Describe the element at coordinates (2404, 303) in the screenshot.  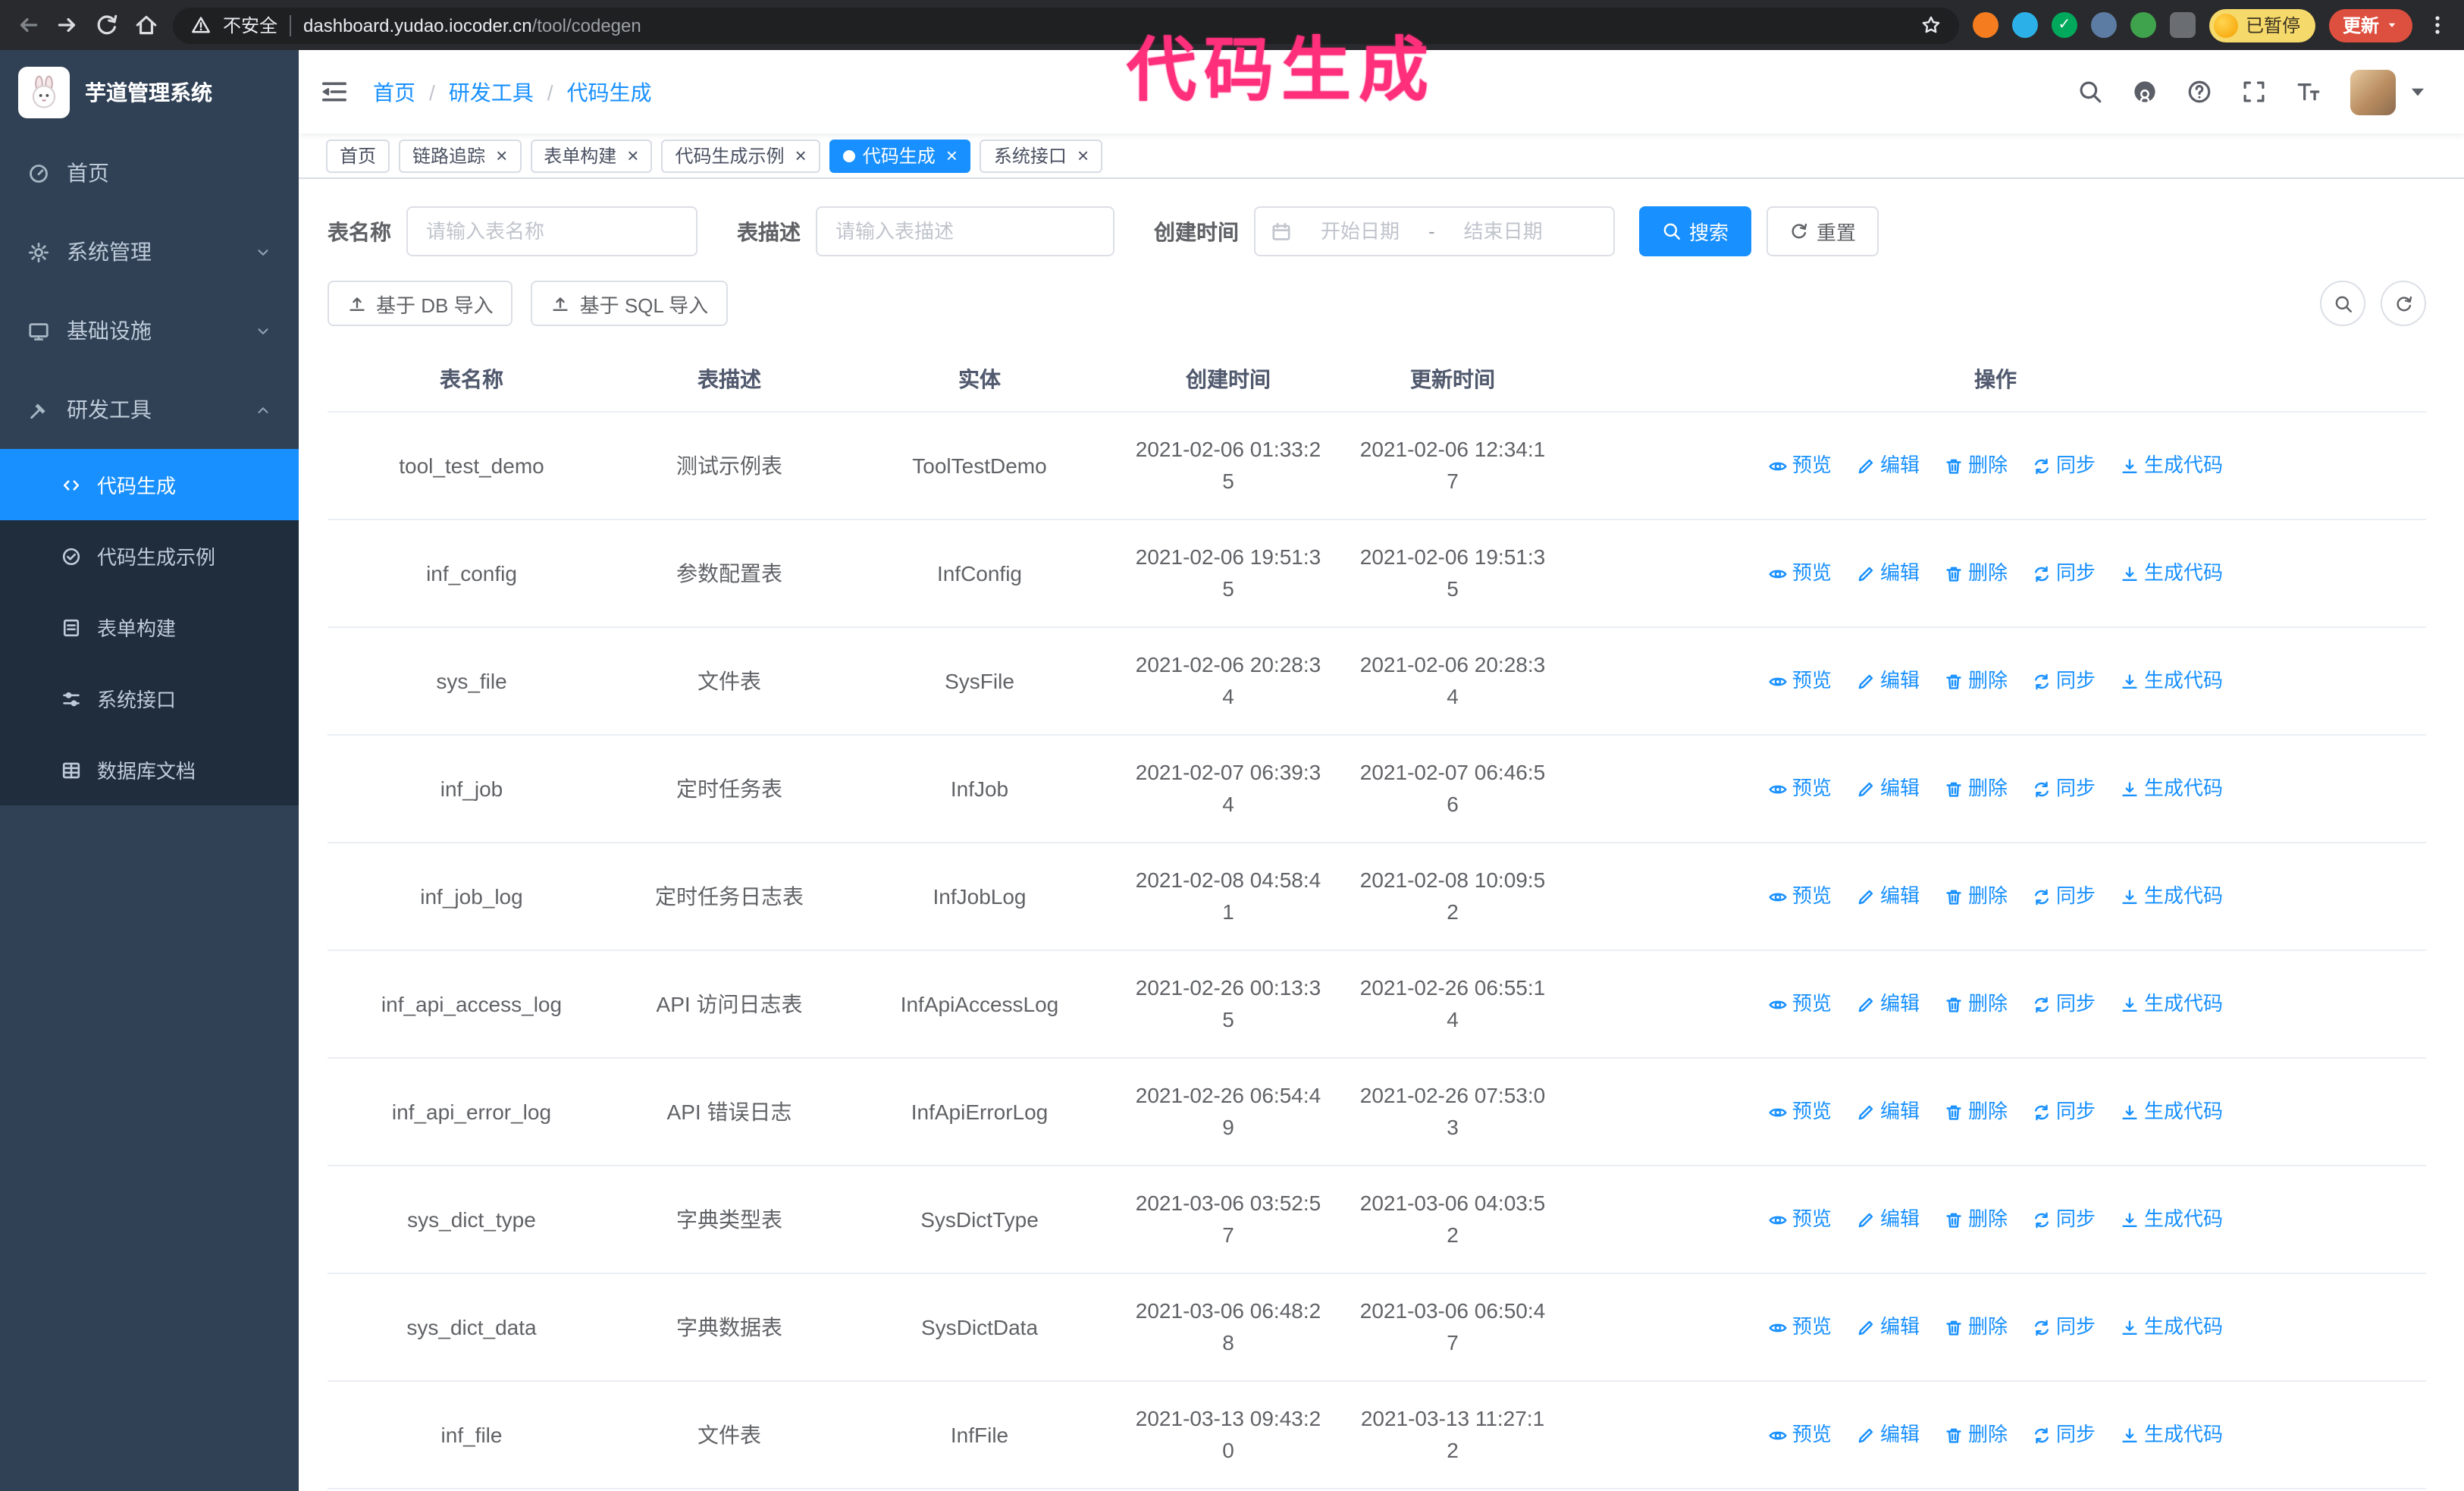
I see `refresh-table-button` at that location.